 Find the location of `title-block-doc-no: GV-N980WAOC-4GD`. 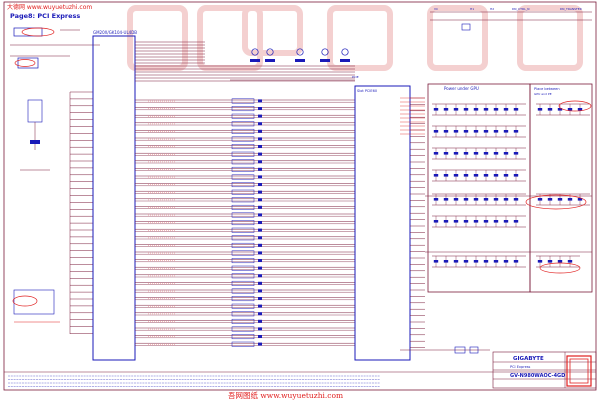

title-block-doc-no: GV-N980WAOC-4GD is located at coordinates (537, 376).